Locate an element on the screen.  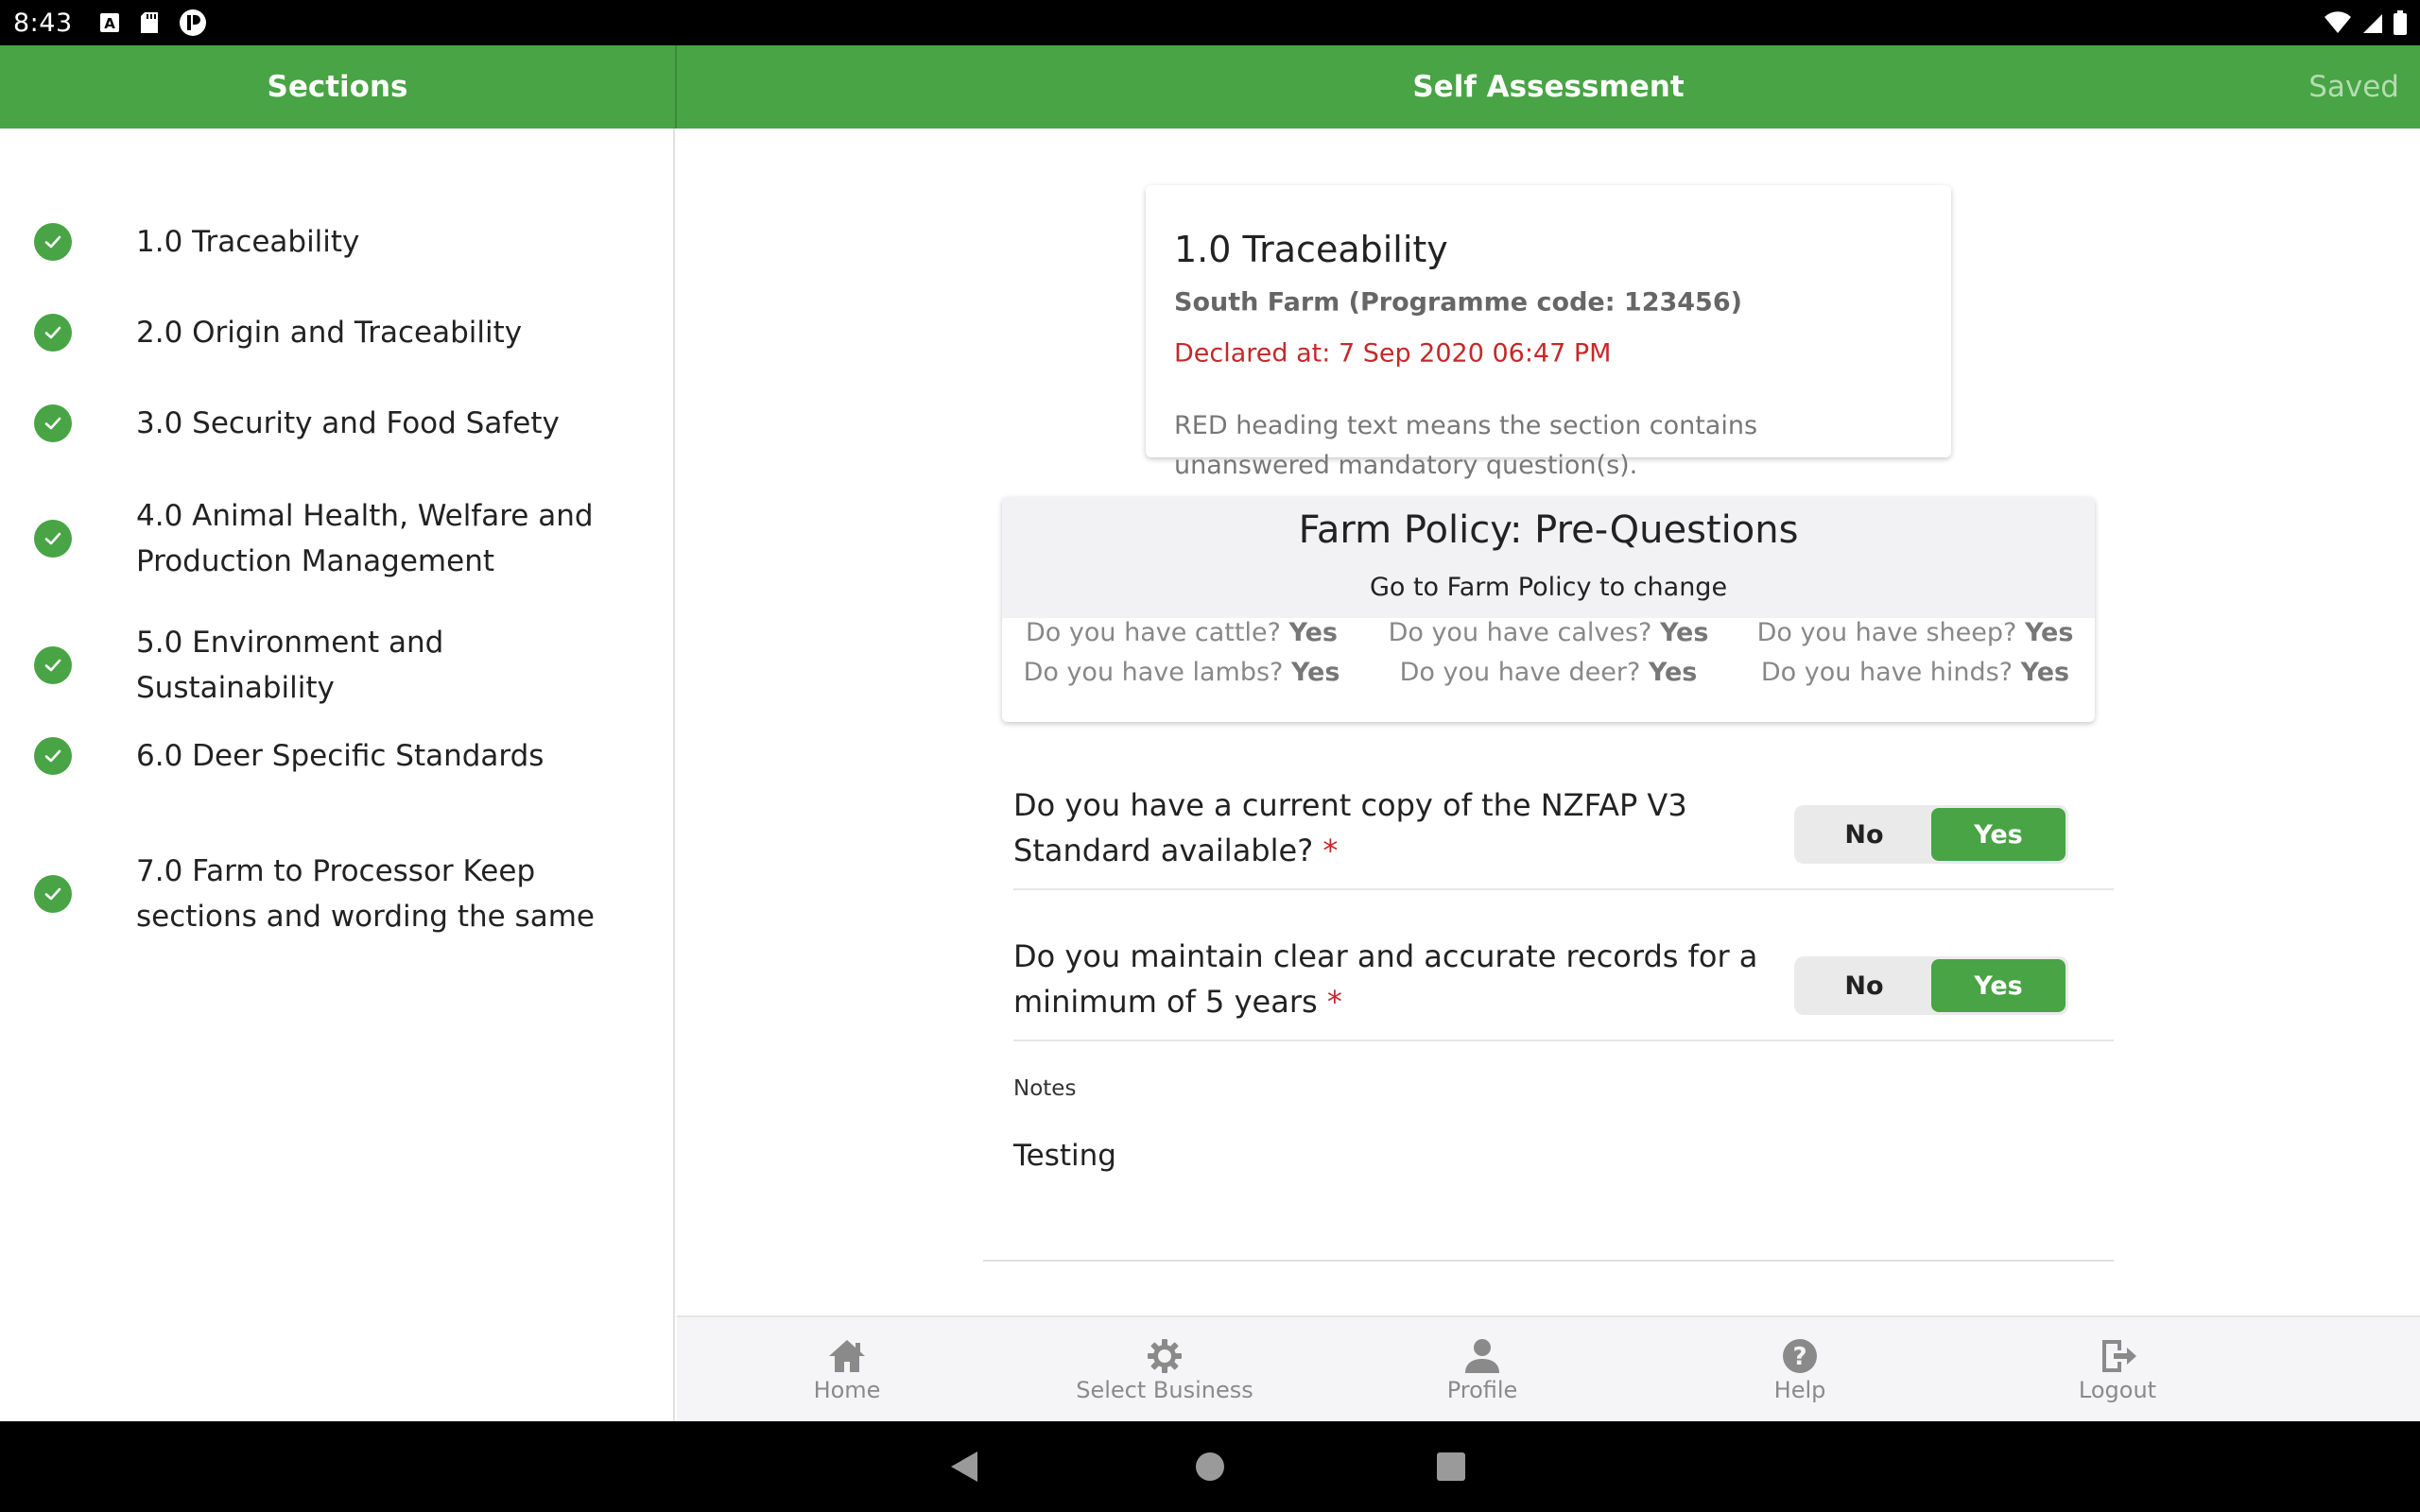
policy-question-deer: Do you have deer? Yes is located at coordinates (1548, 672).